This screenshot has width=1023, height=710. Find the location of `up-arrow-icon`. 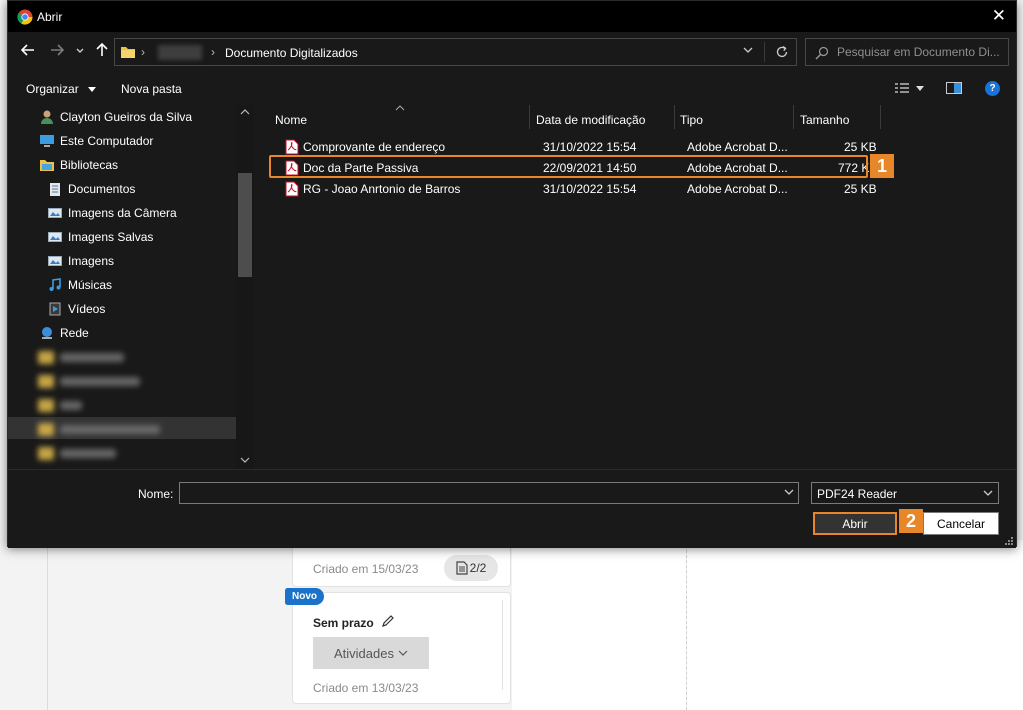

up-arrow-icon is located at coordinates (102, 50).